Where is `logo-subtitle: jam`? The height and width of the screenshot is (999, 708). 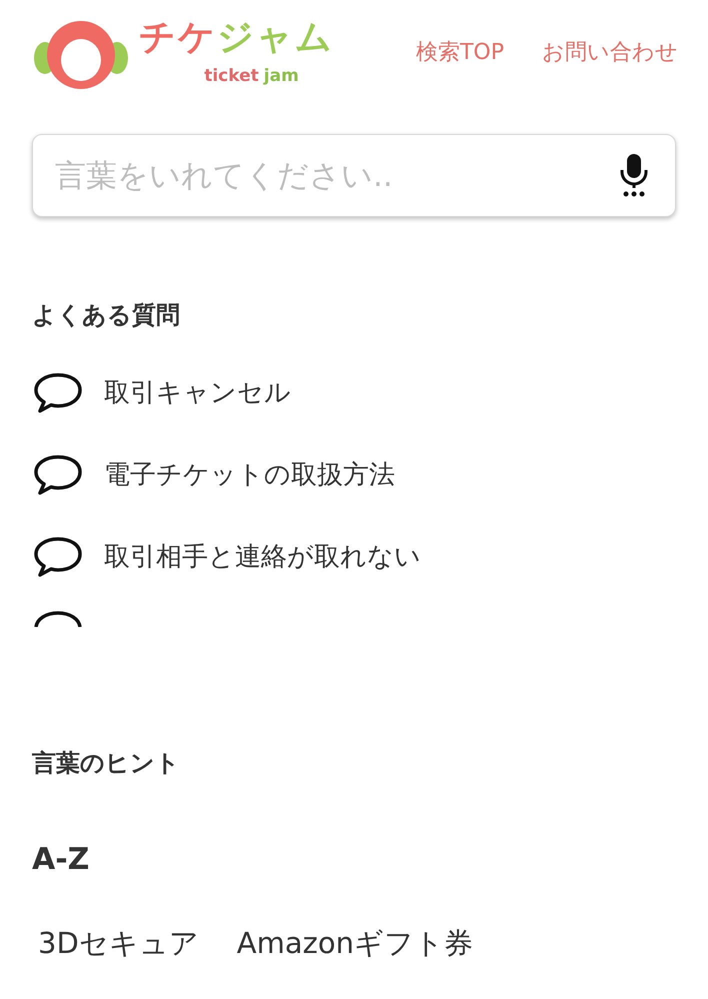
logo-subtitle: jam is located at coordinates (281, 76).